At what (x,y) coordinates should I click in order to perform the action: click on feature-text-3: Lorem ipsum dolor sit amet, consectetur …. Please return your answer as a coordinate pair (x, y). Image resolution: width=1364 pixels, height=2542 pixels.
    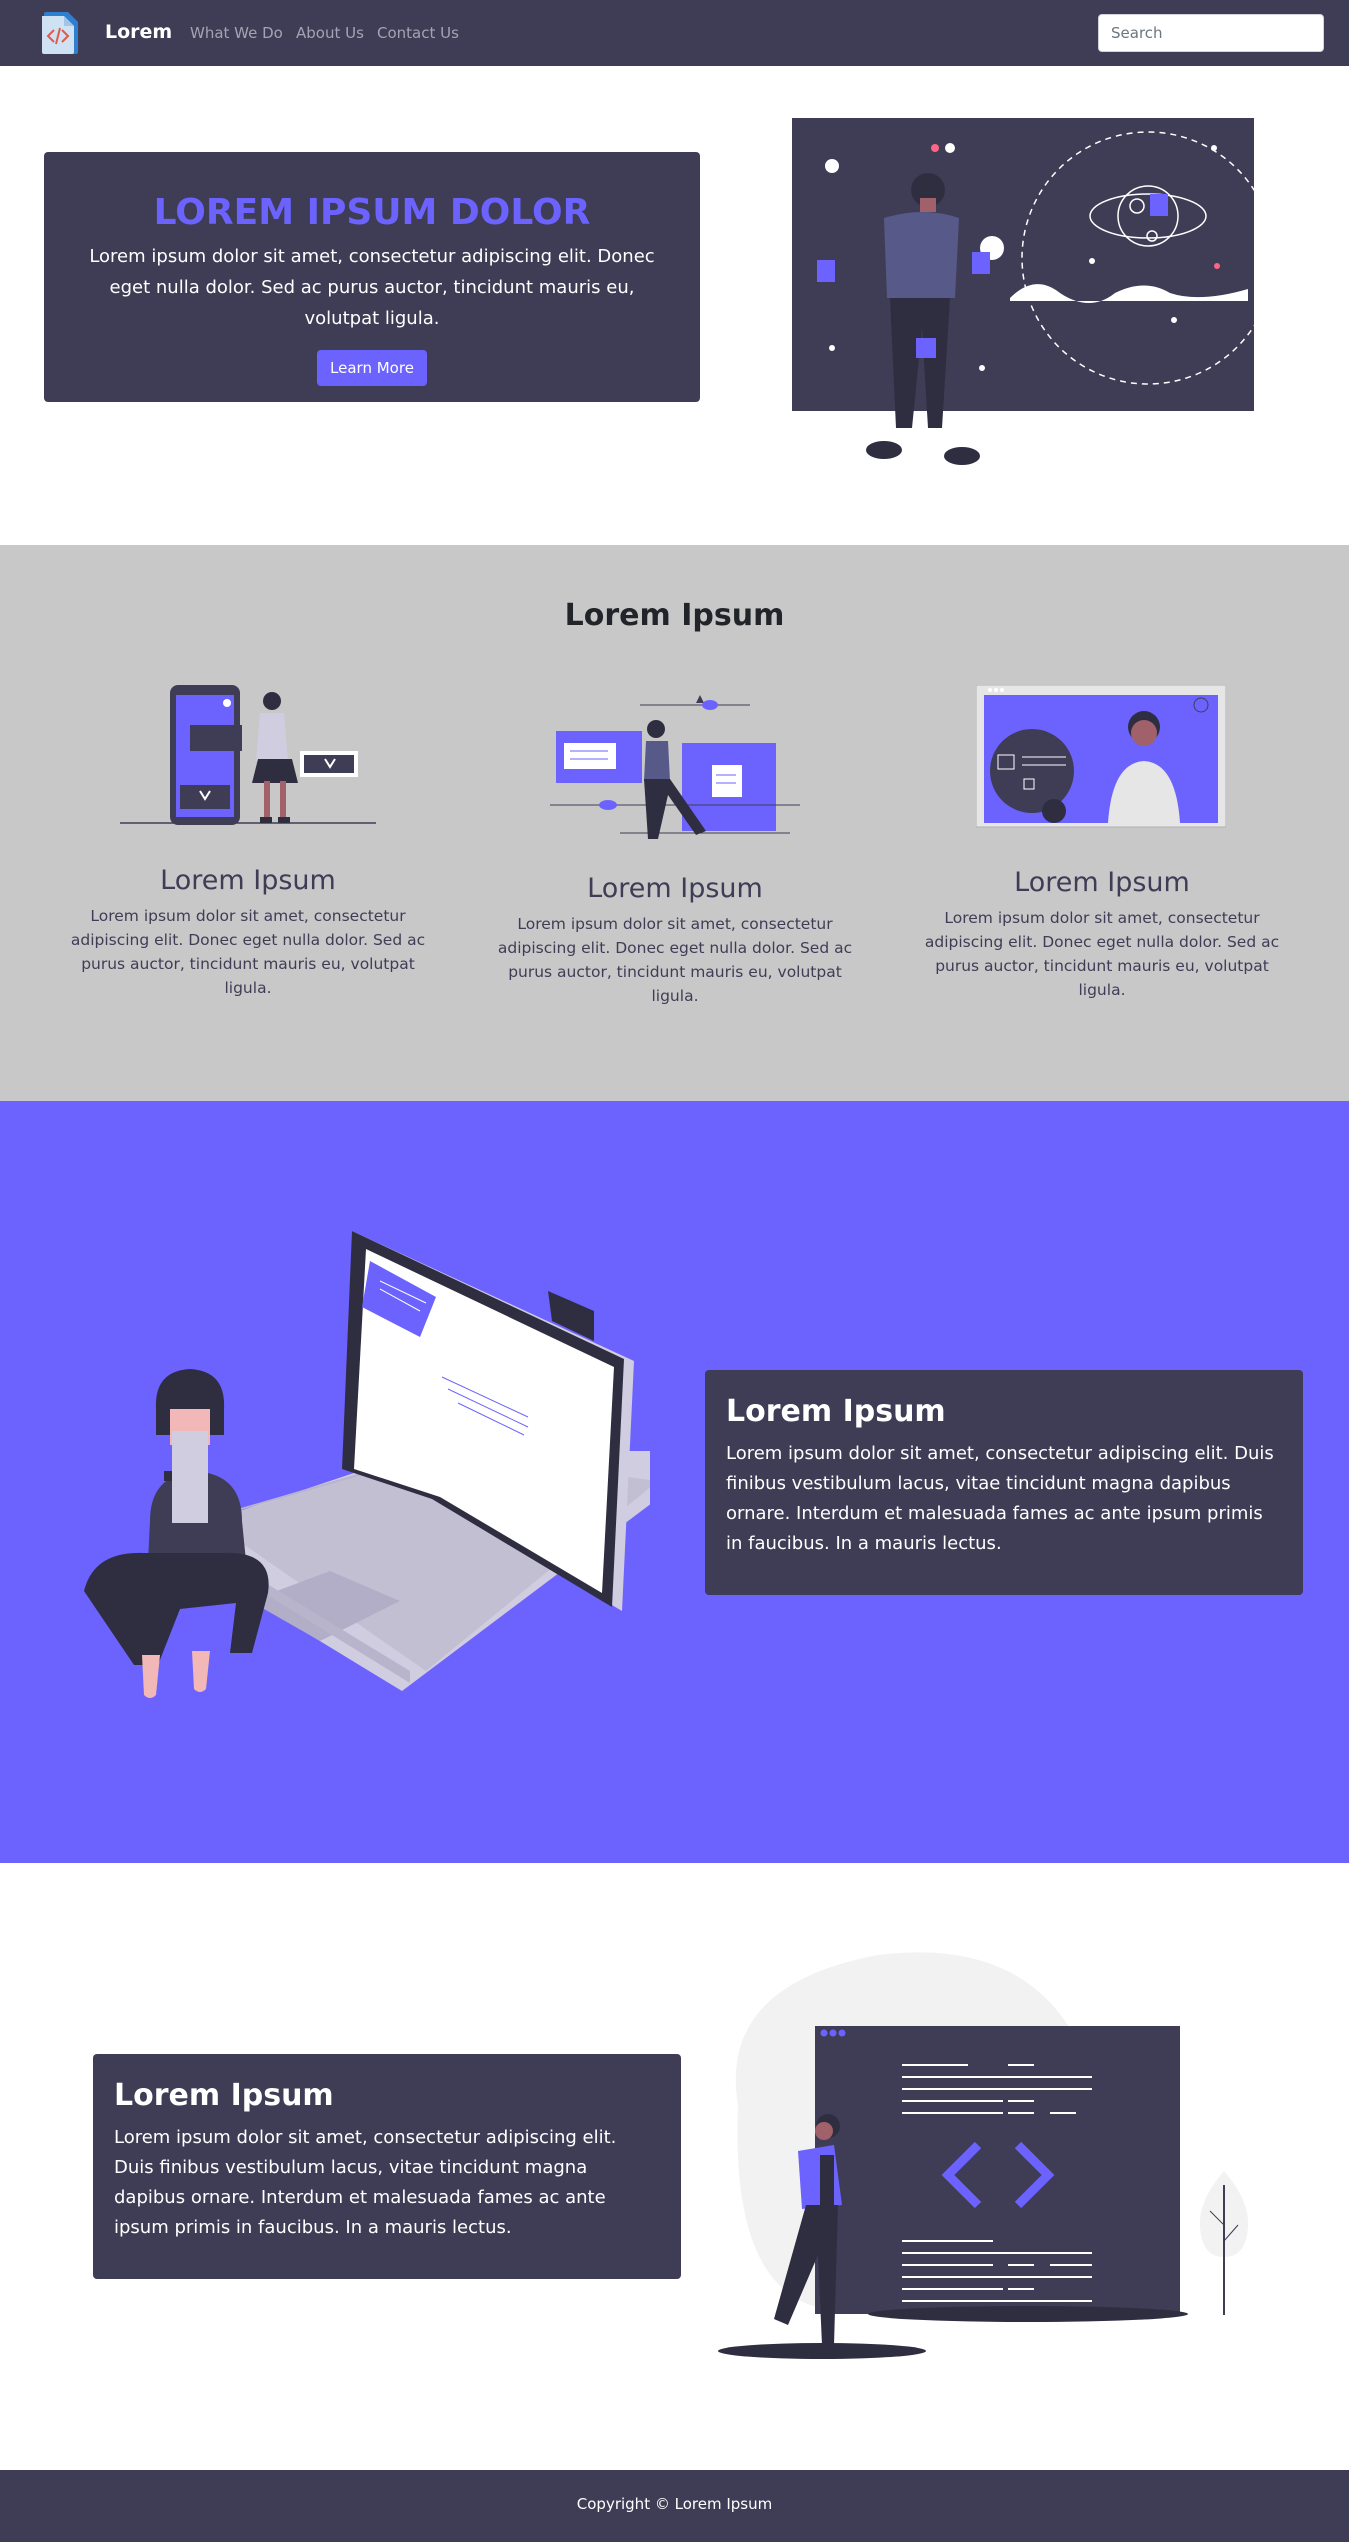
    Looking at the image, I should click on (1102, 954).